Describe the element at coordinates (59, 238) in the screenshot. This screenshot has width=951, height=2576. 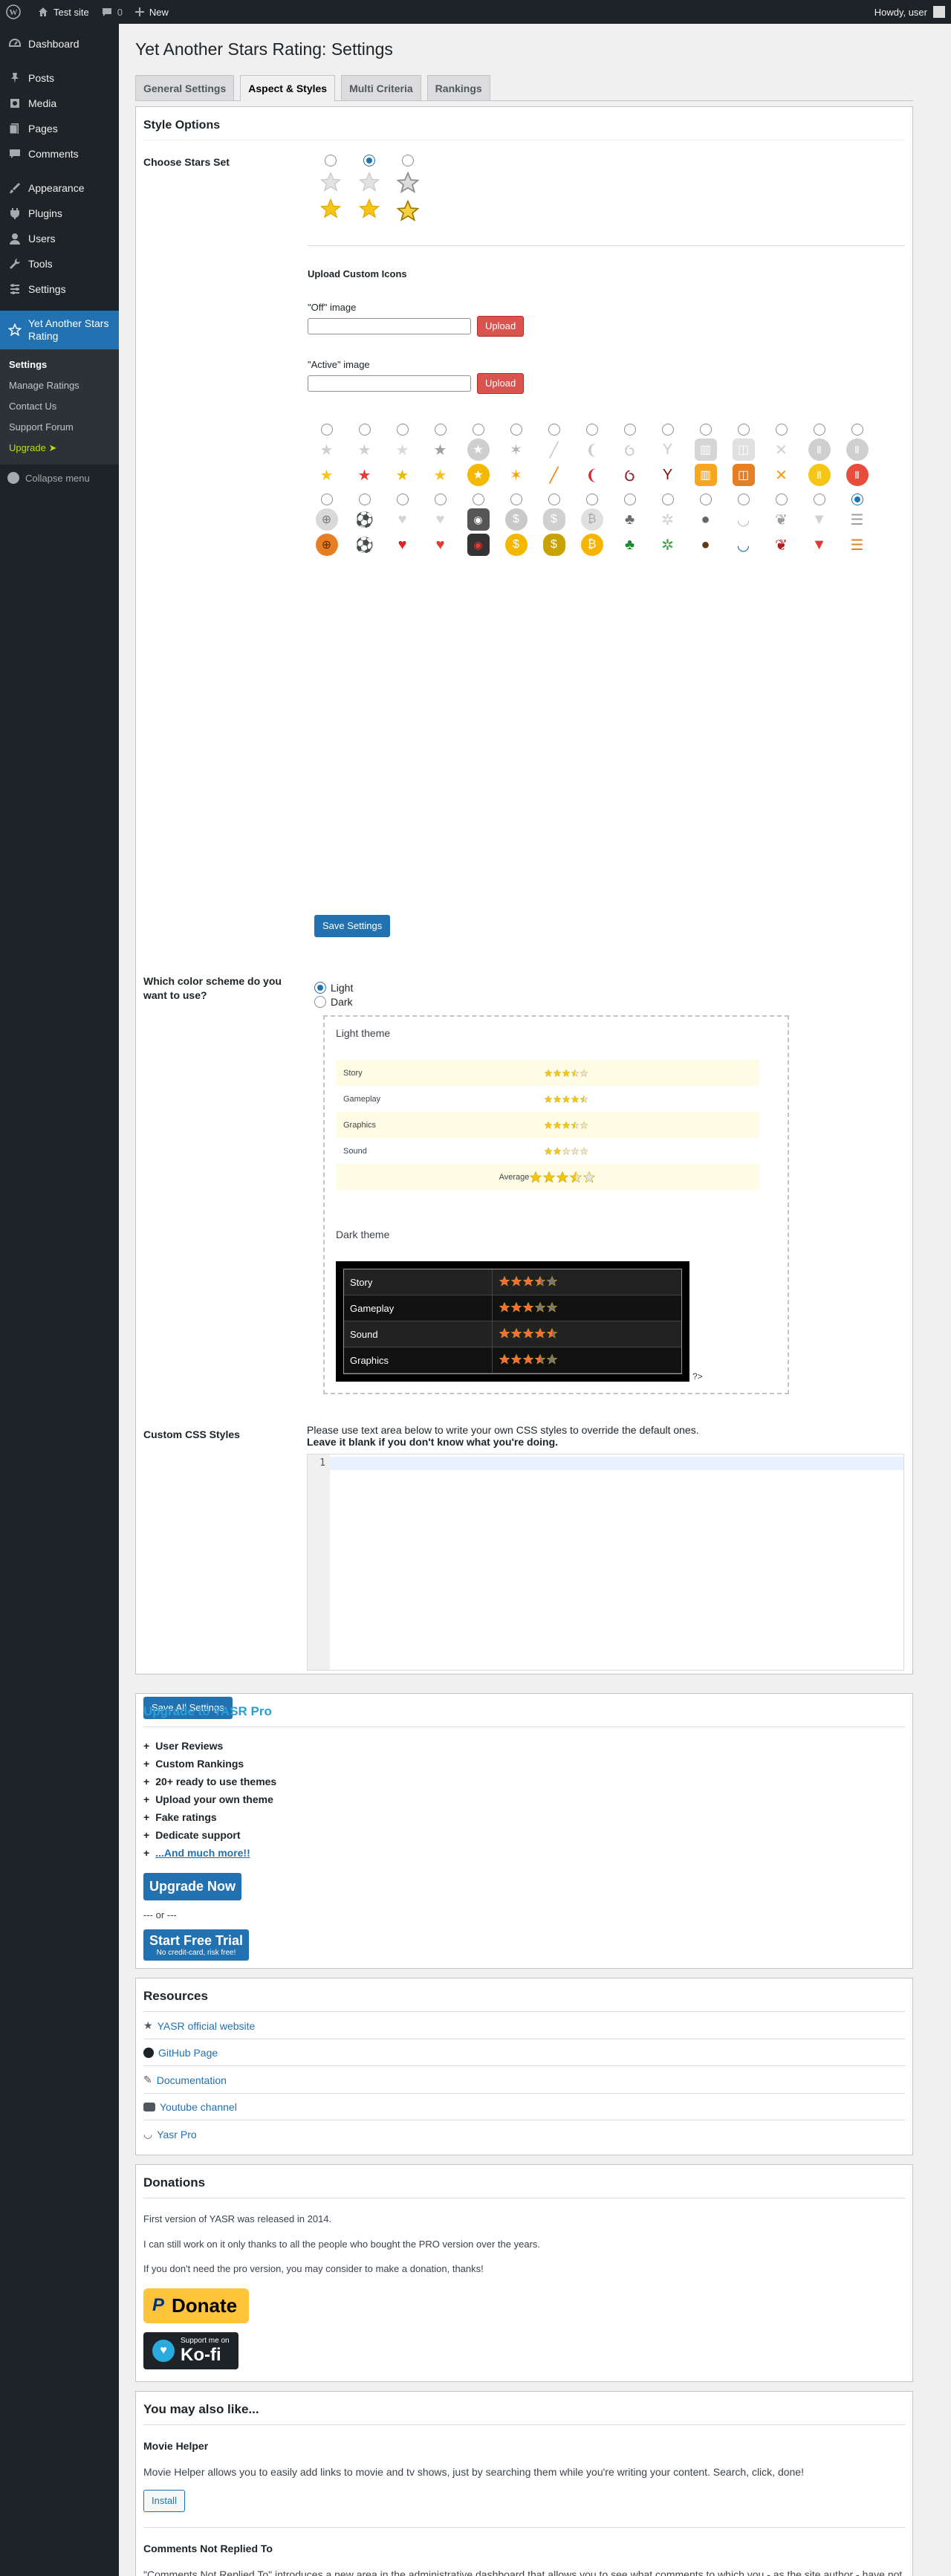
I see `sidebar-item-users: Users` at that location.